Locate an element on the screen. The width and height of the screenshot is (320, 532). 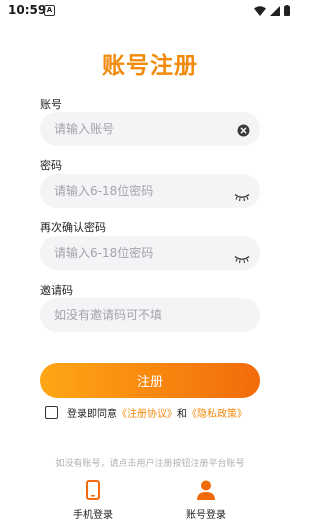
register-button: 注册 is located at coordinates (150, 380).